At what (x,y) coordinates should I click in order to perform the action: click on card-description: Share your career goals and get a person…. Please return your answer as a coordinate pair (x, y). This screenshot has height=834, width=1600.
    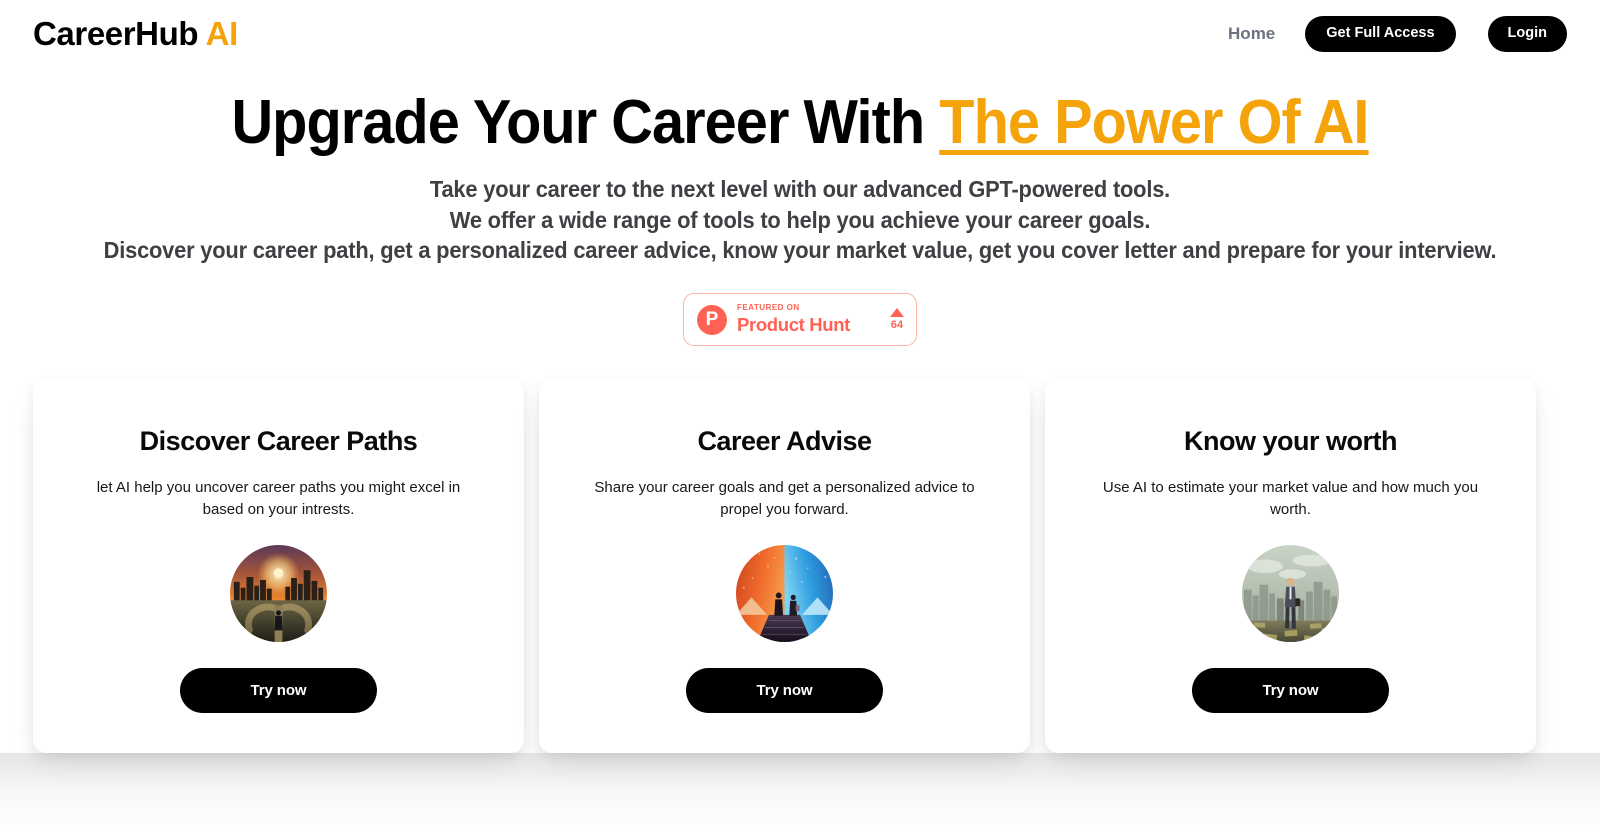
    Looking at the image, I should click on (784, 498).